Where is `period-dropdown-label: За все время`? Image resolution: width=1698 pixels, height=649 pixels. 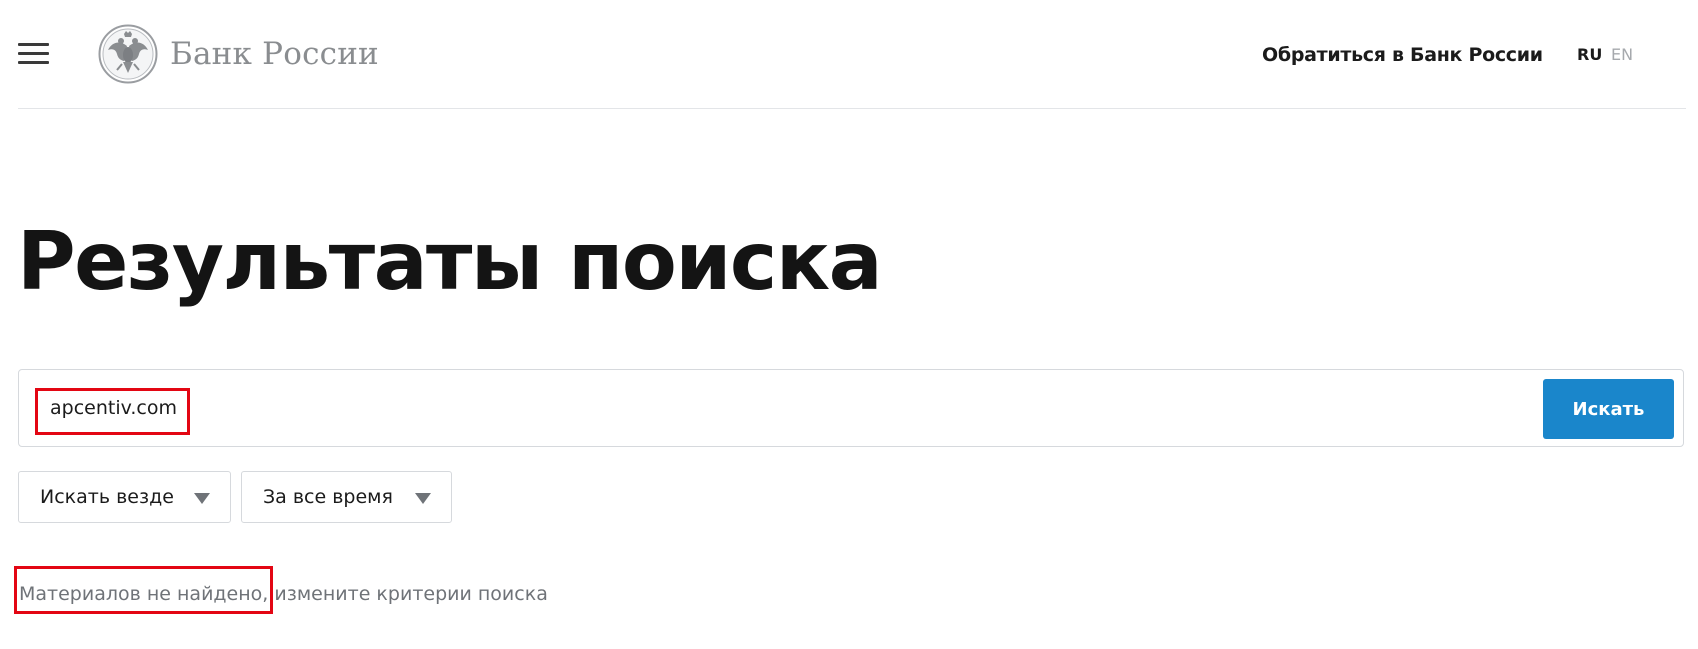
period-dropdown-label: За все время is located at coordinates (328, 497).